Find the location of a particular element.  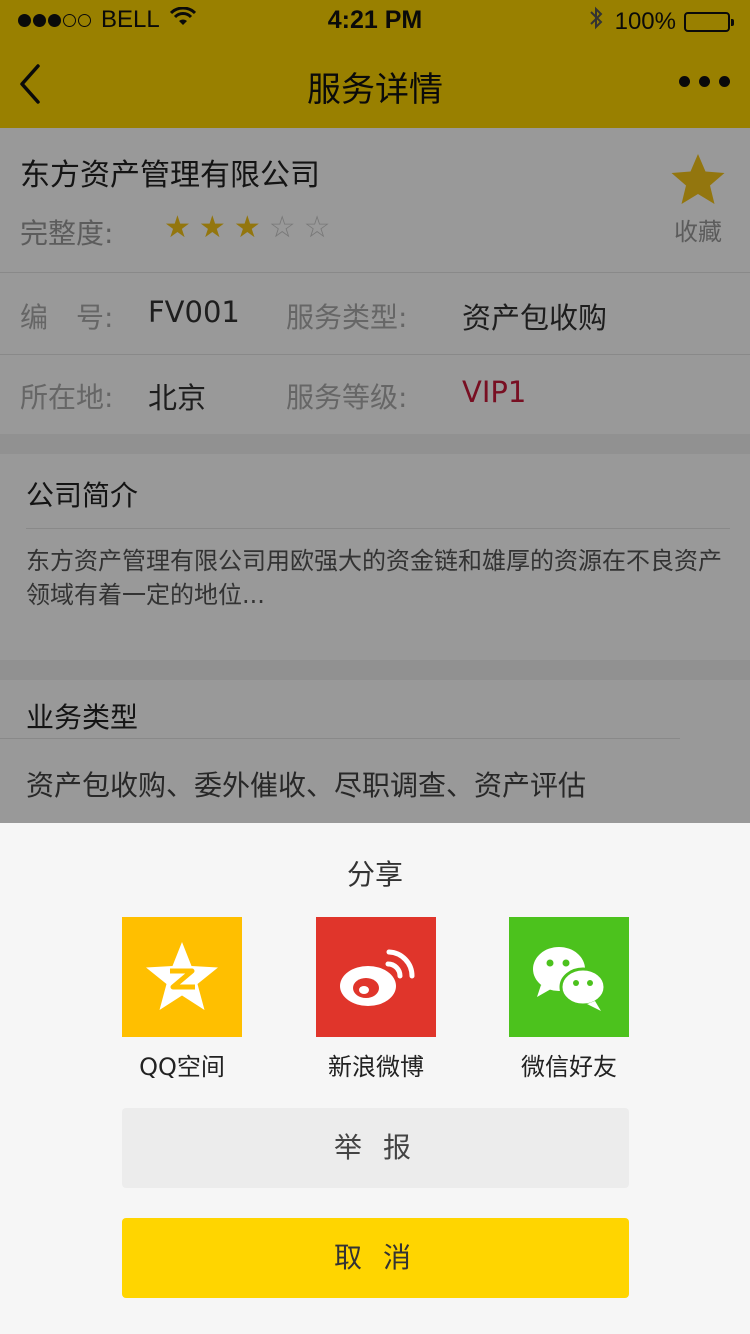

report-button: 举 报 is located at coordinates (375, 1148).